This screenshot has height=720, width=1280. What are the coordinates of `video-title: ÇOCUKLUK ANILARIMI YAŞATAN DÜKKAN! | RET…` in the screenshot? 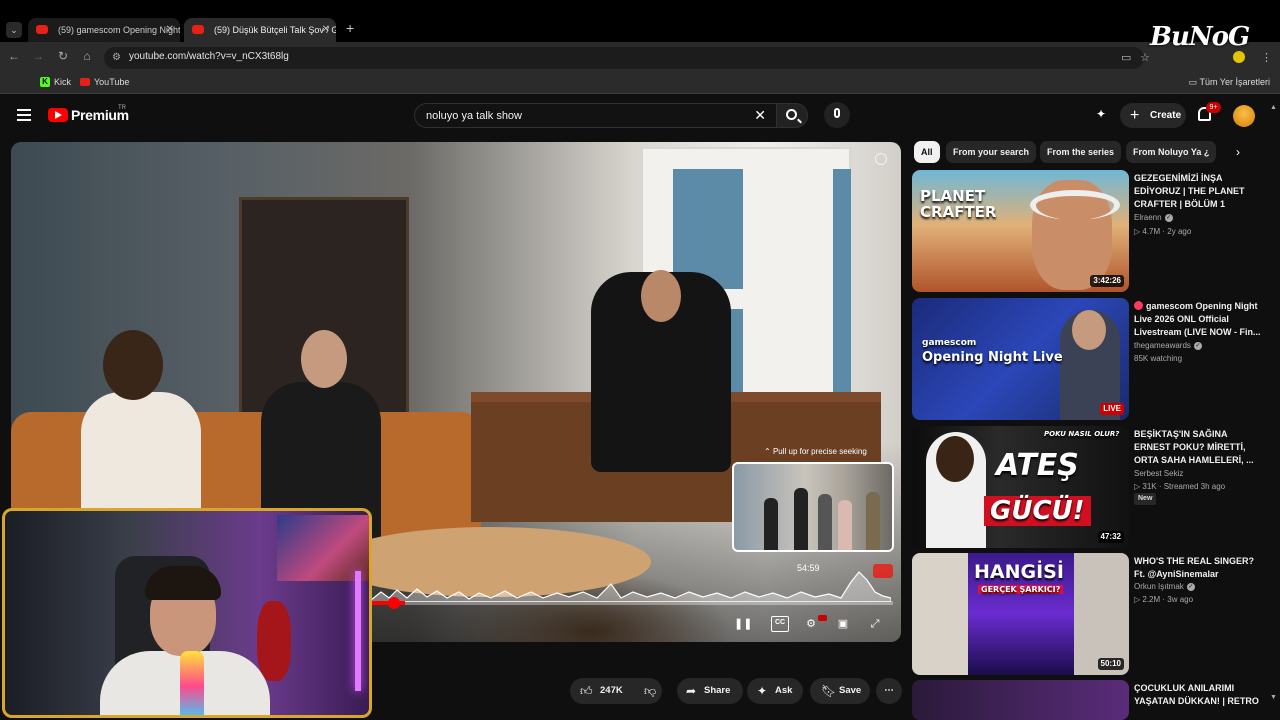 It's located at (1199, 695).